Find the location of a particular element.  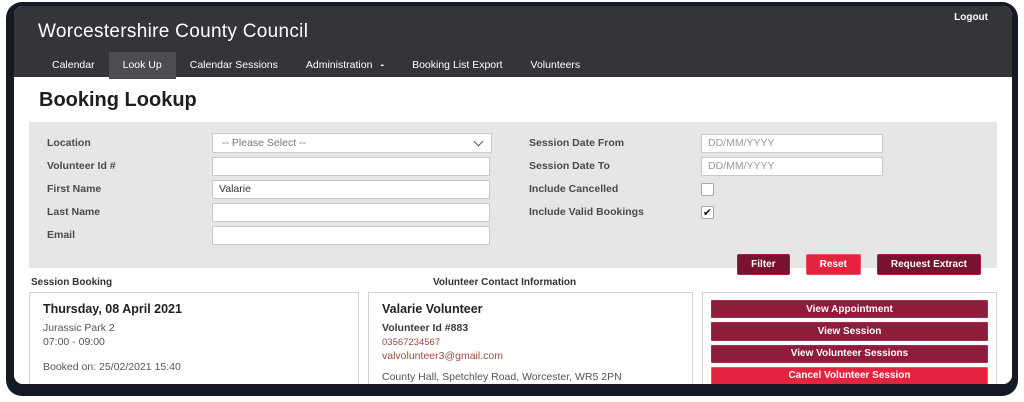

email-label: Email is located at coordinates (61, 235).